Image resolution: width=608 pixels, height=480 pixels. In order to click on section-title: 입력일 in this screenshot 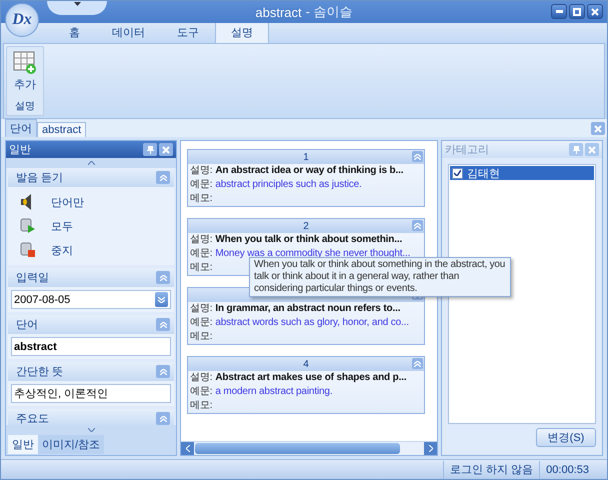, I will do `click(32, 278)`.